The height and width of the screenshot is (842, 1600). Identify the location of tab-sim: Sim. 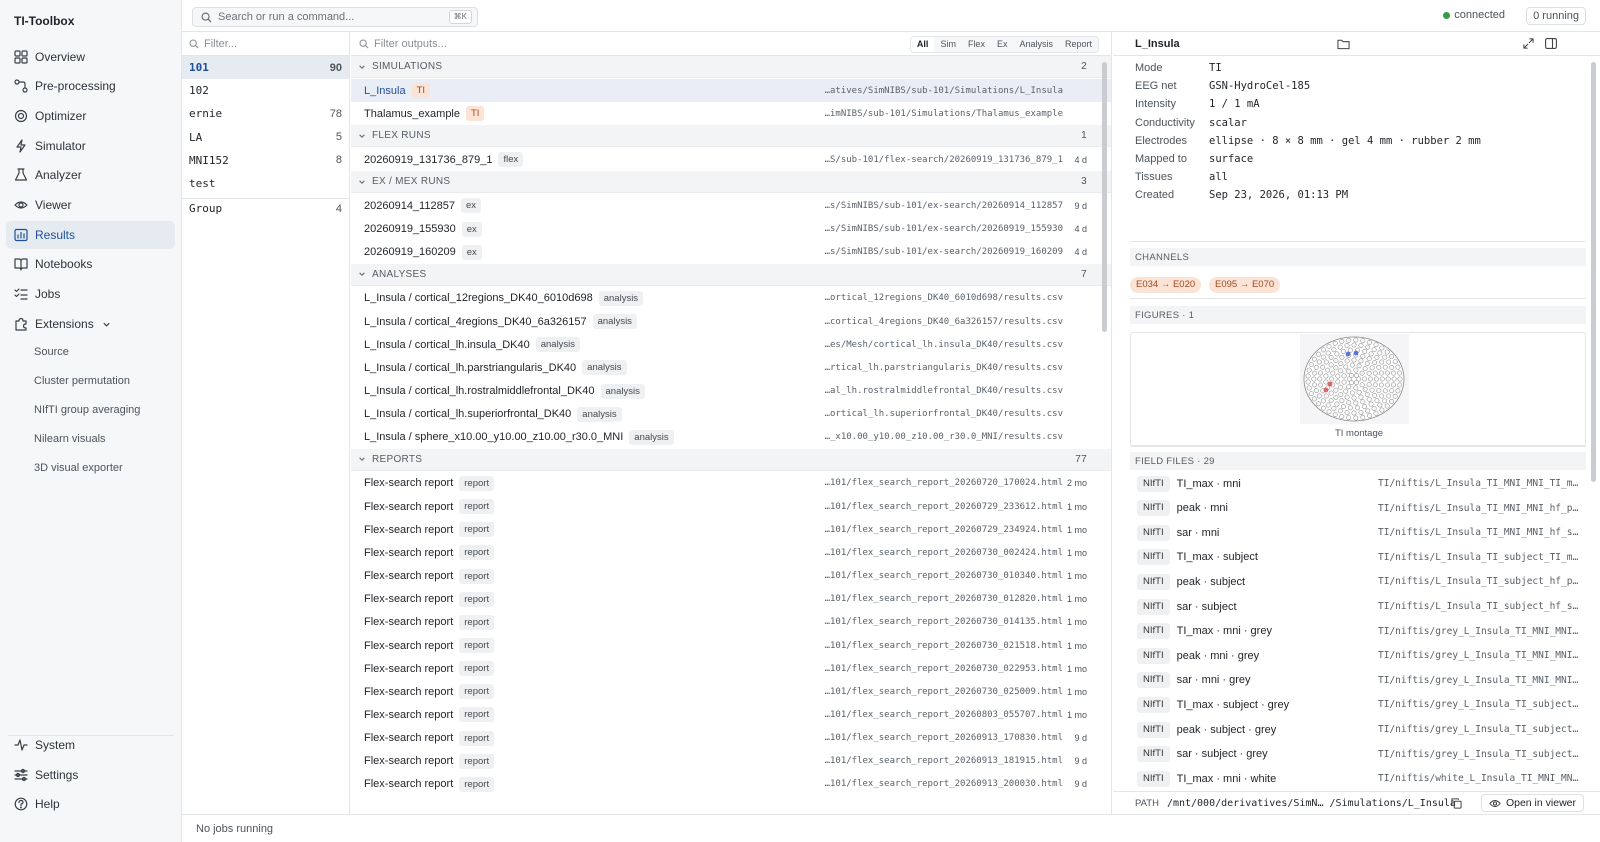
(948, 44).